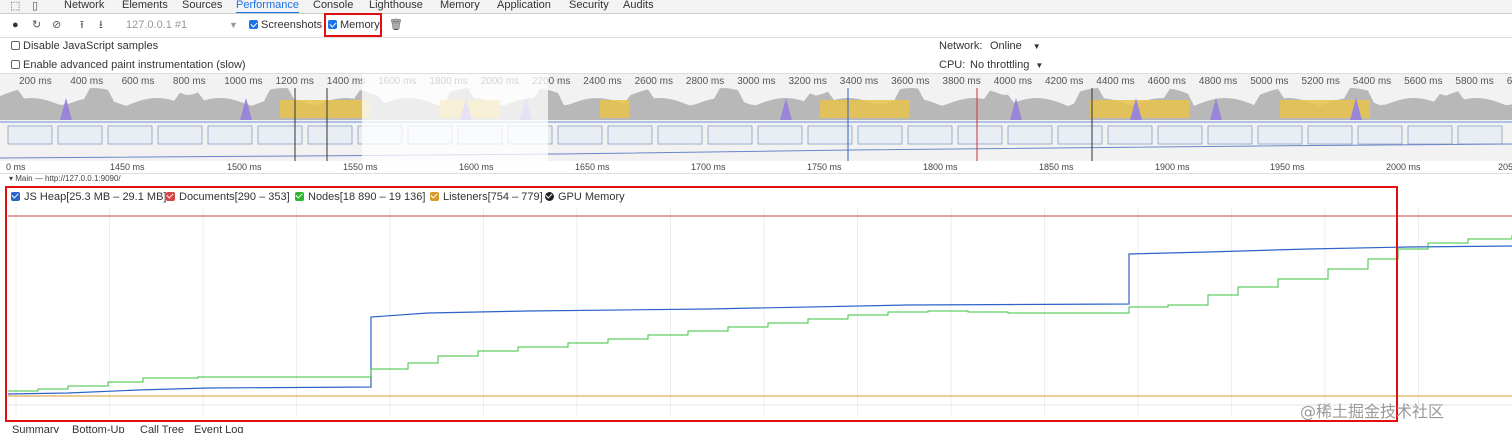 The height and width of the screenshot is (433, 1512). Describe the element at coordinates (267, 6) in the screenshot. I see `tab-performance: Performance` at that location.